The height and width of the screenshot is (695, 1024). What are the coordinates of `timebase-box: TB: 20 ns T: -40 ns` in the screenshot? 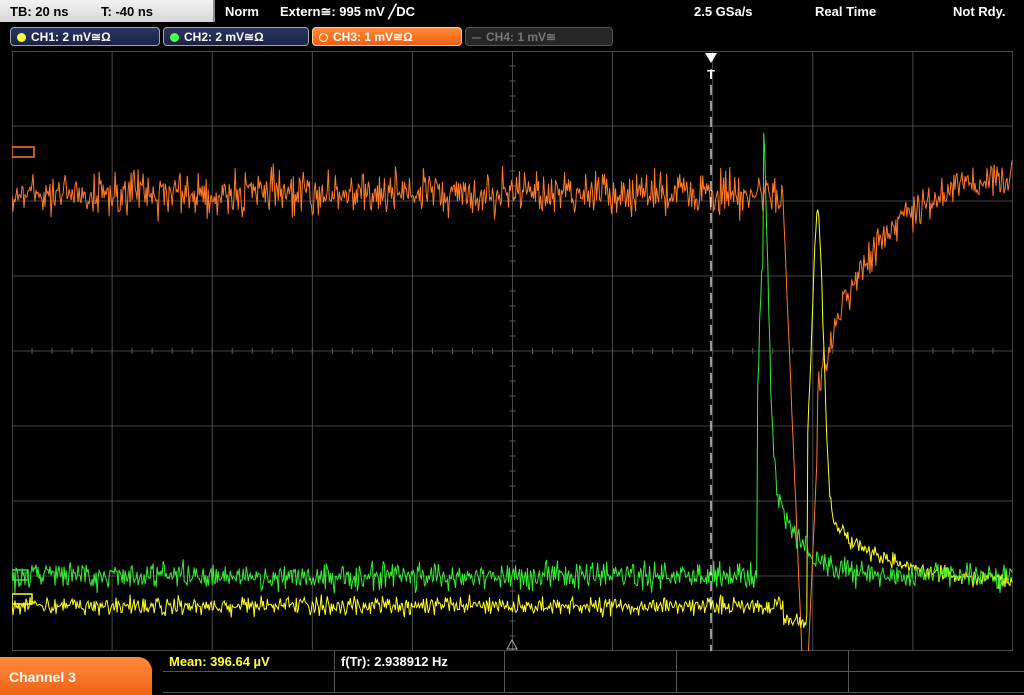 It's located at (107, 11).